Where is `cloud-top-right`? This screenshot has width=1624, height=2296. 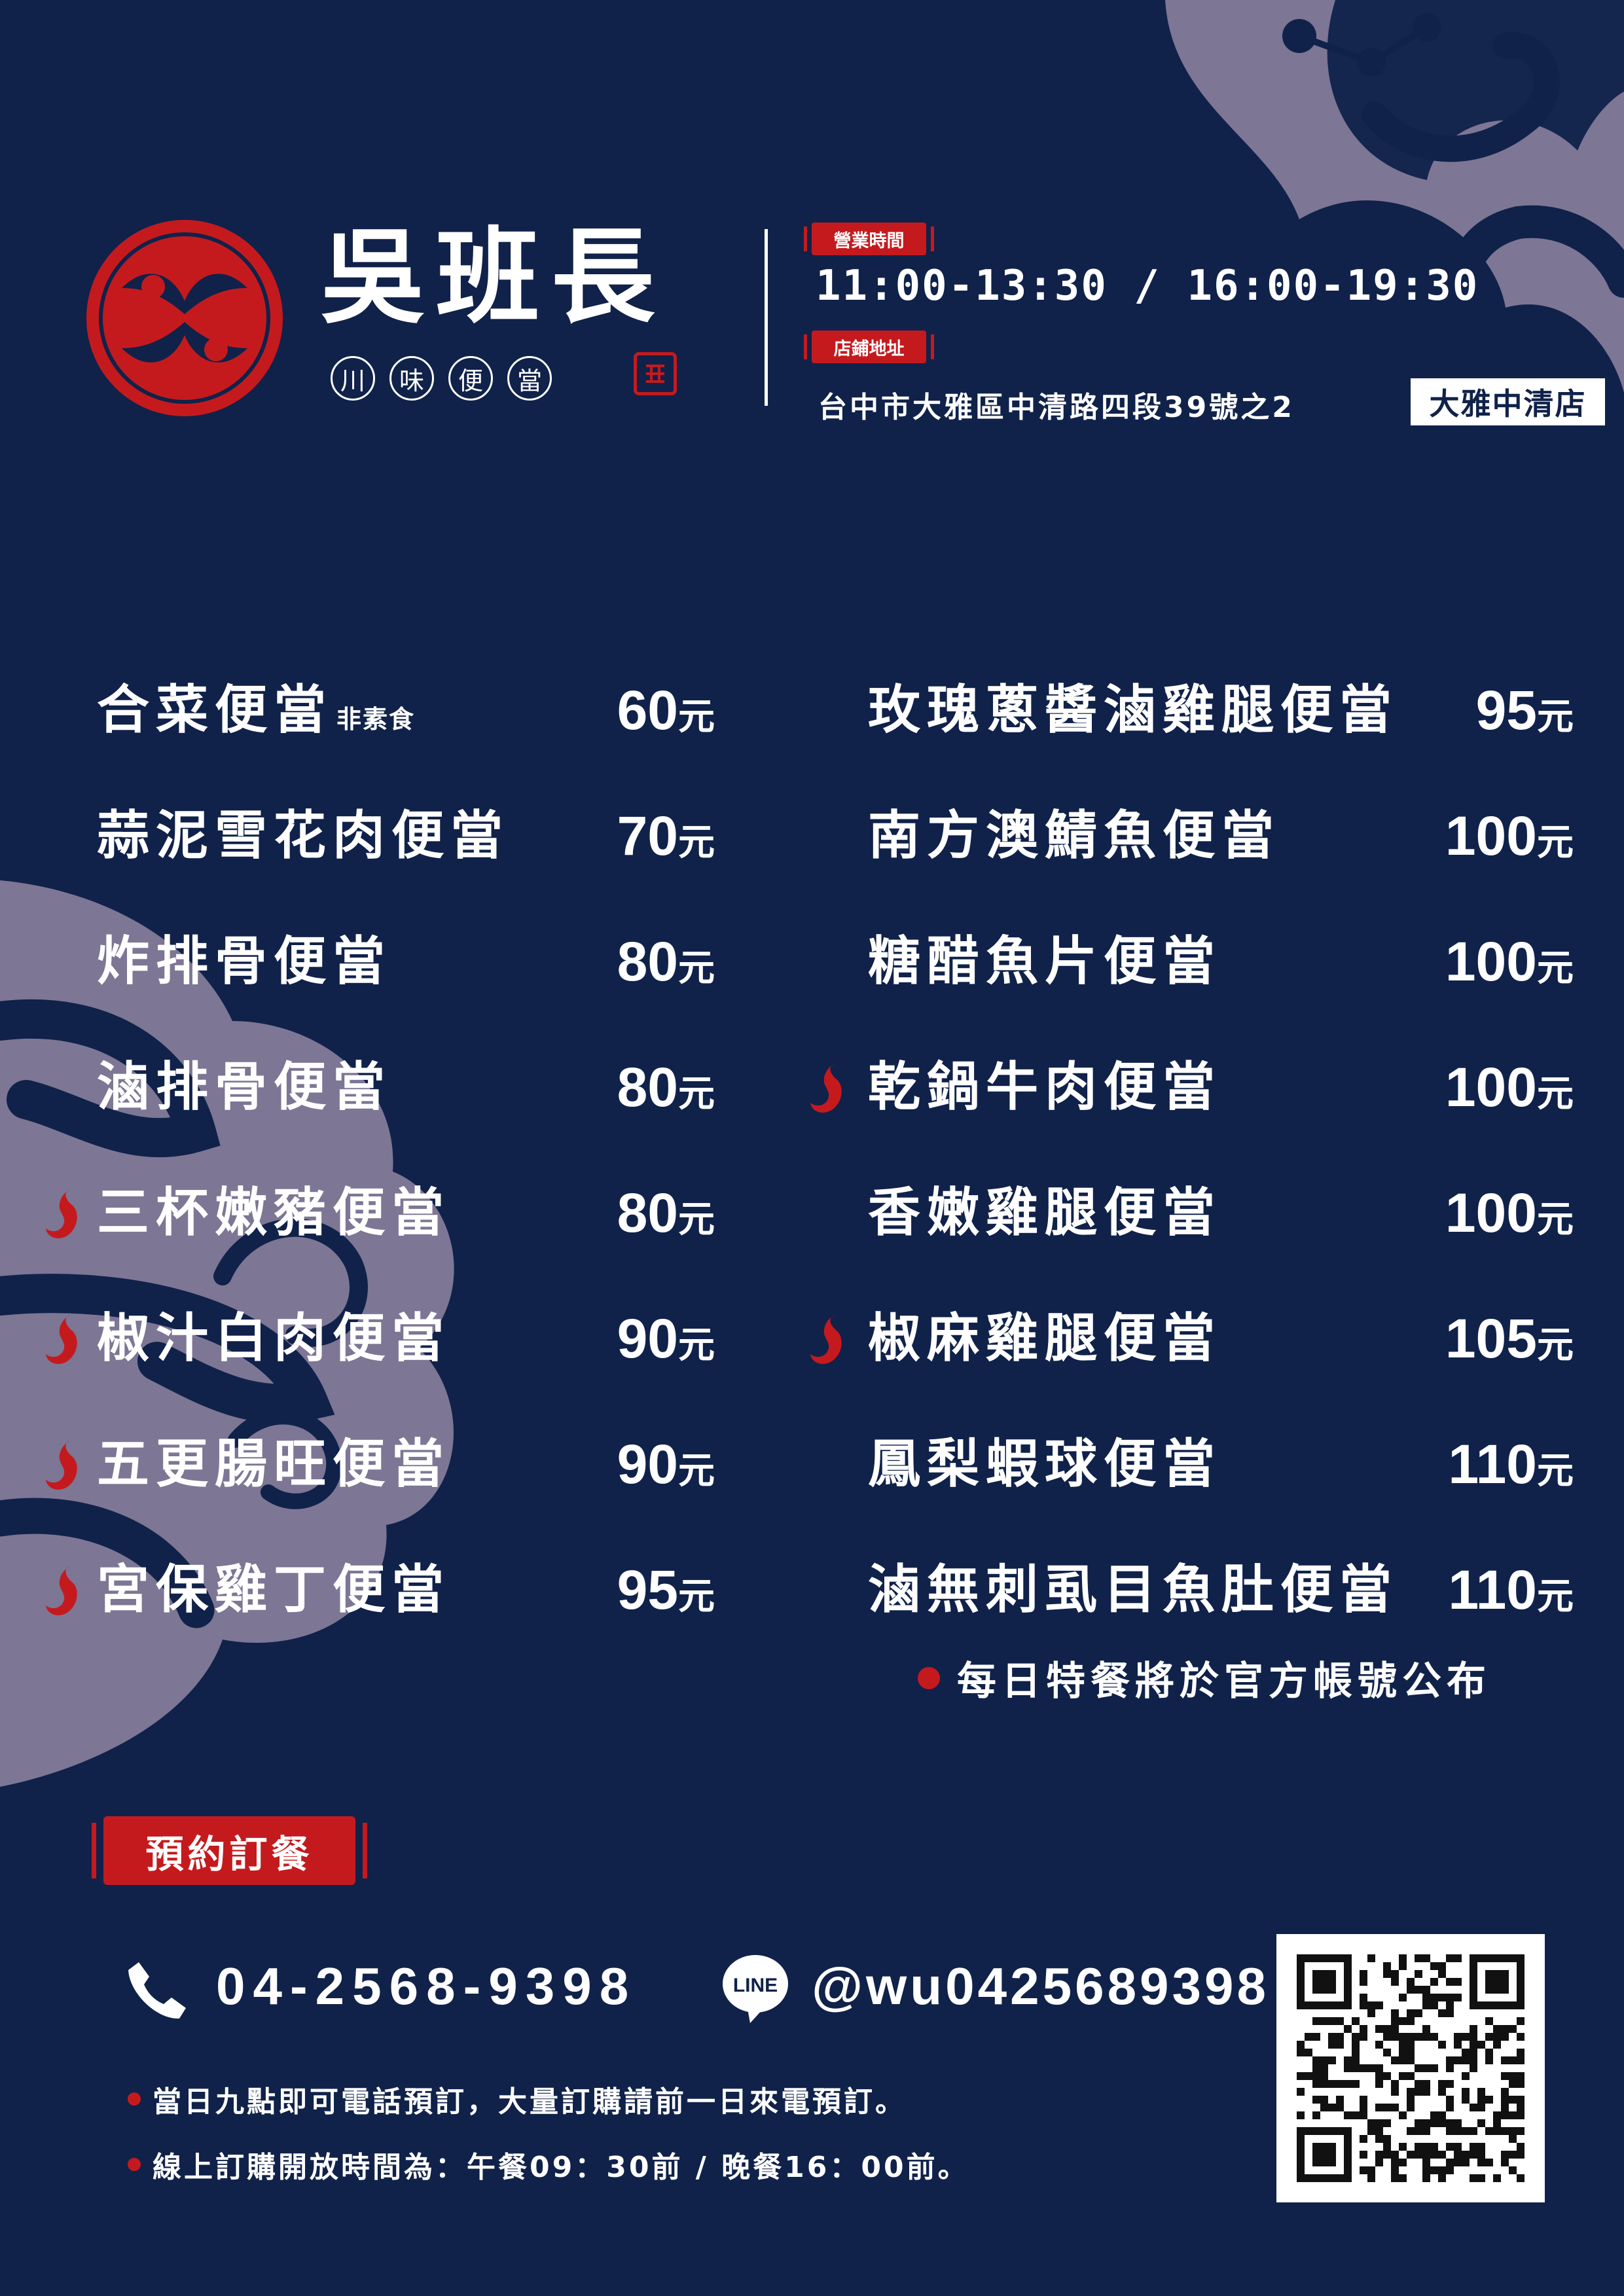 cloud-top-right is located at coordinates (1394, 196).